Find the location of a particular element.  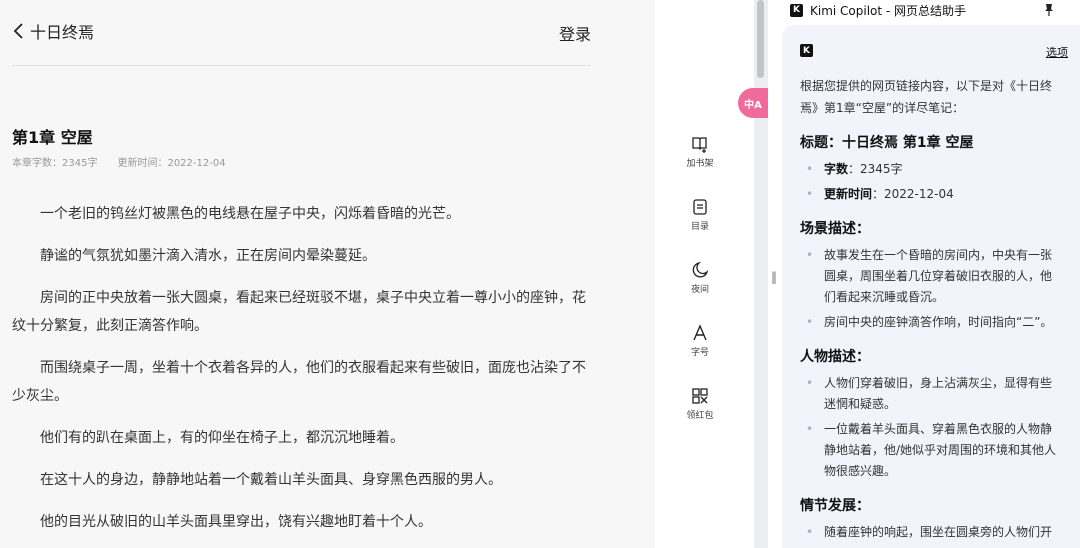

paragraph: 他的目光从破旧的山羊头面具里穿出，饶有兴趣地盯着十个人。 is located at coordinates (236, 522).